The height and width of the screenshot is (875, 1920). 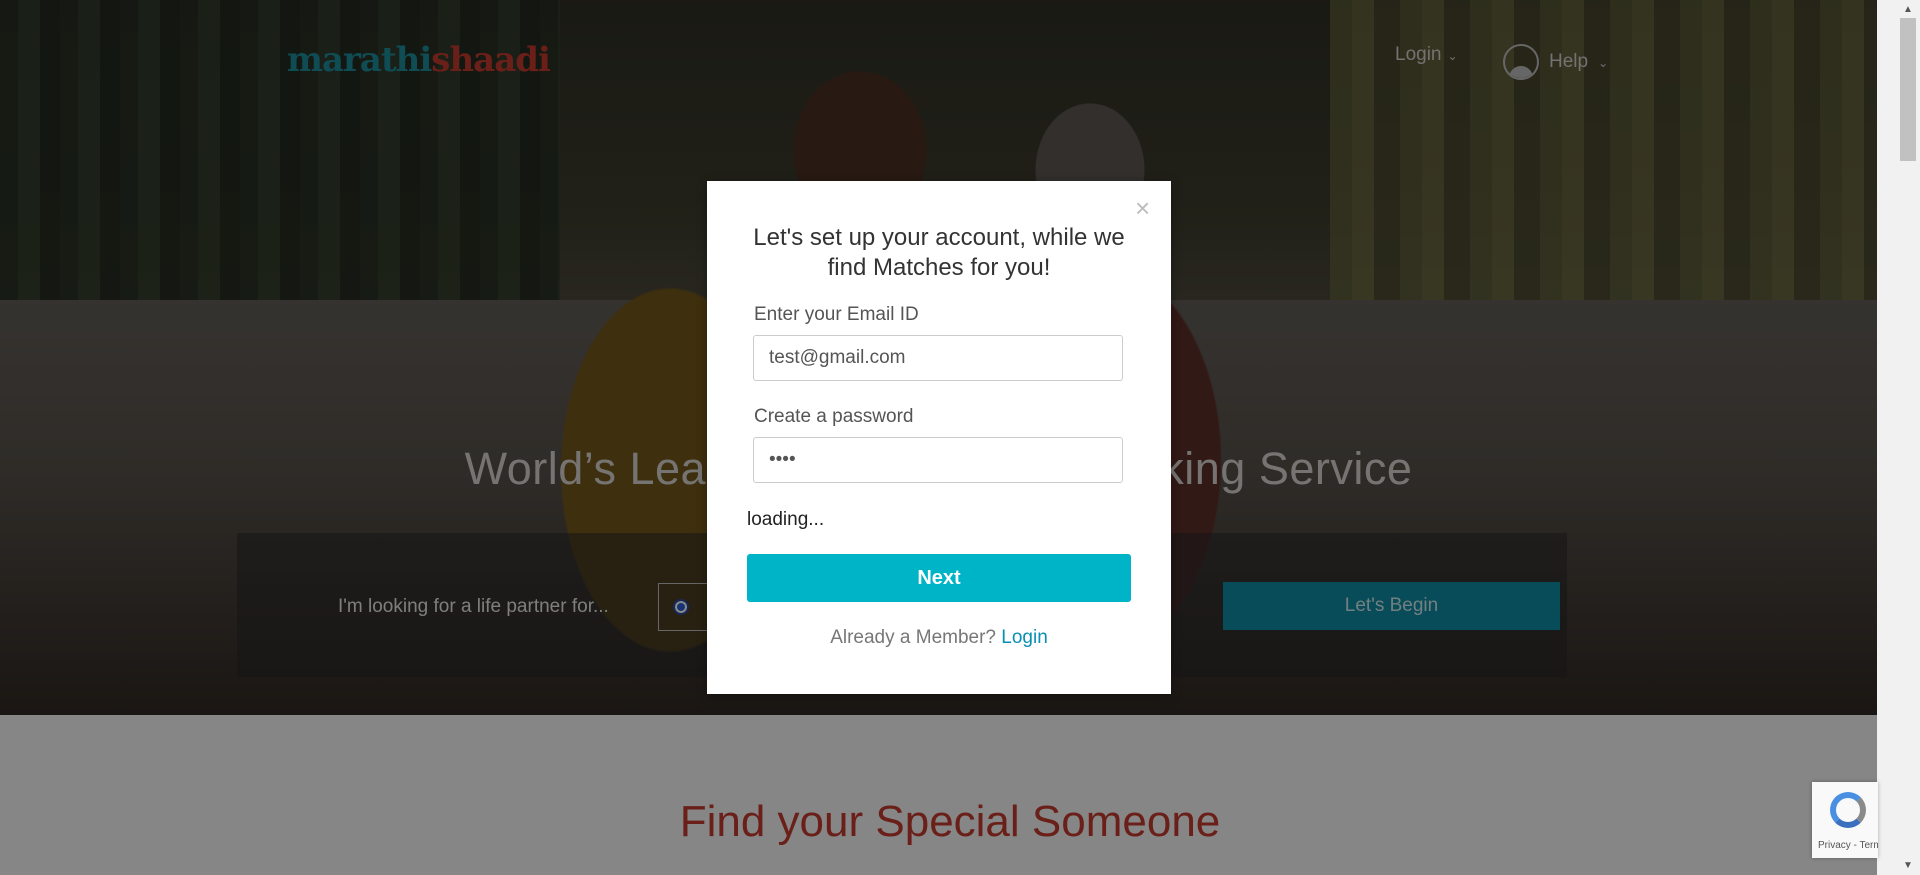 I want to click on password-label: Create a password, so click(x=834, y=416).